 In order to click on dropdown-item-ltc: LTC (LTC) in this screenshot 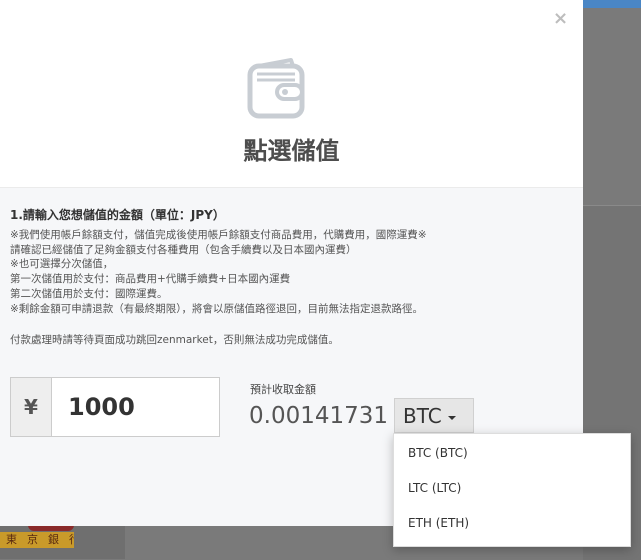, I will do `click(512, 488)`.